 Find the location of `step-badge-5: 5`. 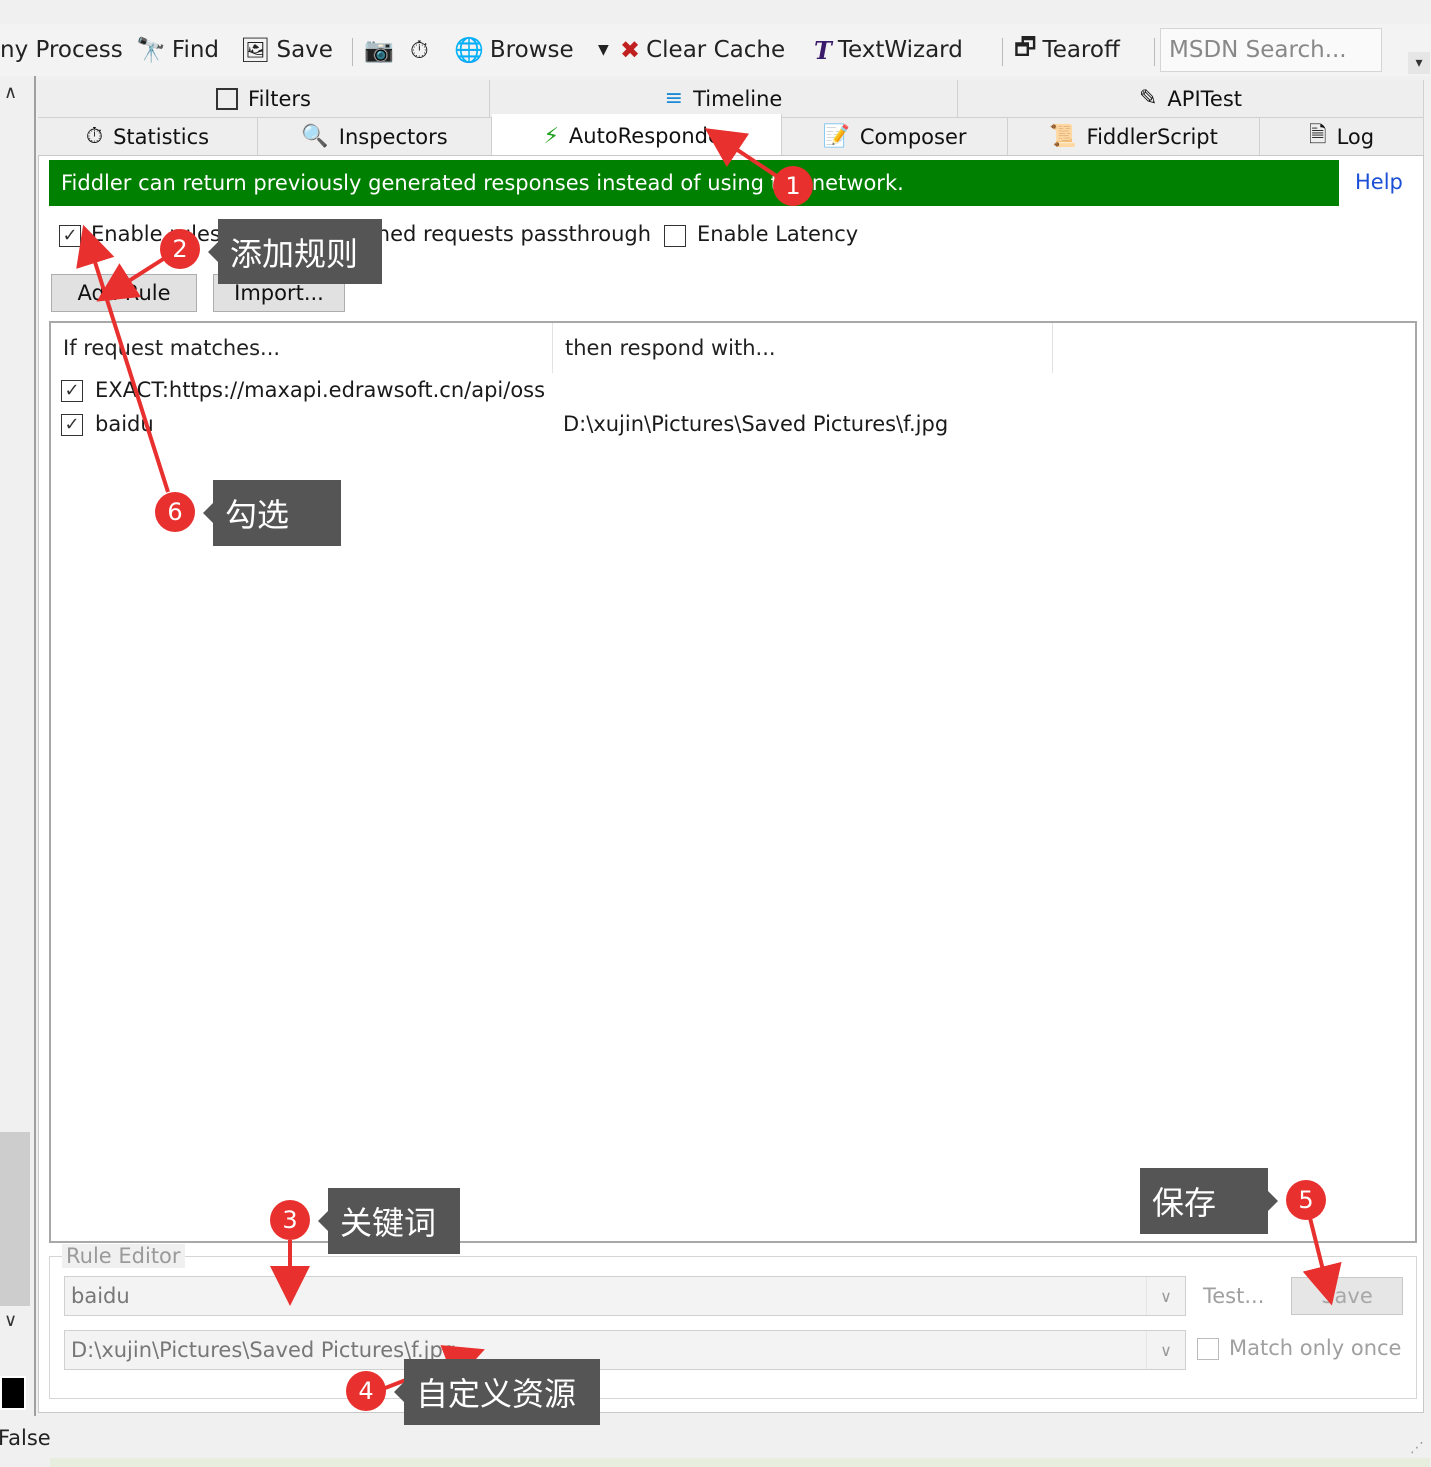

step-badge-5: 5 is located at coordinates (1306, 1200).